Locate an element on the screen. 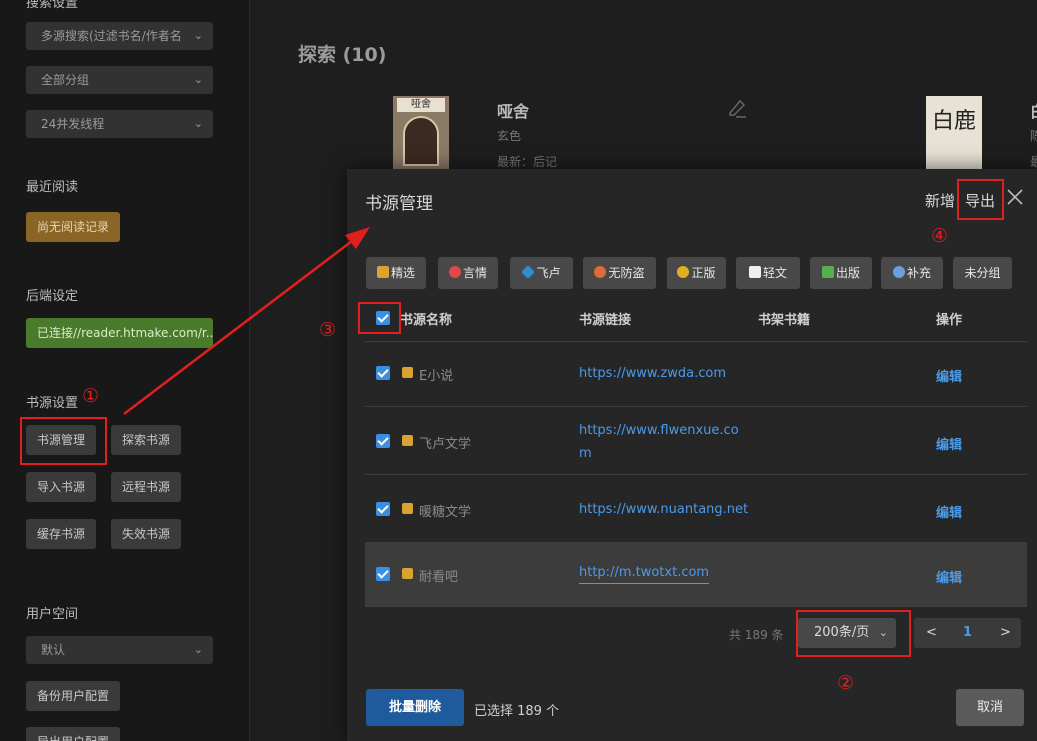 This screenshot has width=1037, height=741. tag-chuban: 出版 is located at coordinates (841, 273).